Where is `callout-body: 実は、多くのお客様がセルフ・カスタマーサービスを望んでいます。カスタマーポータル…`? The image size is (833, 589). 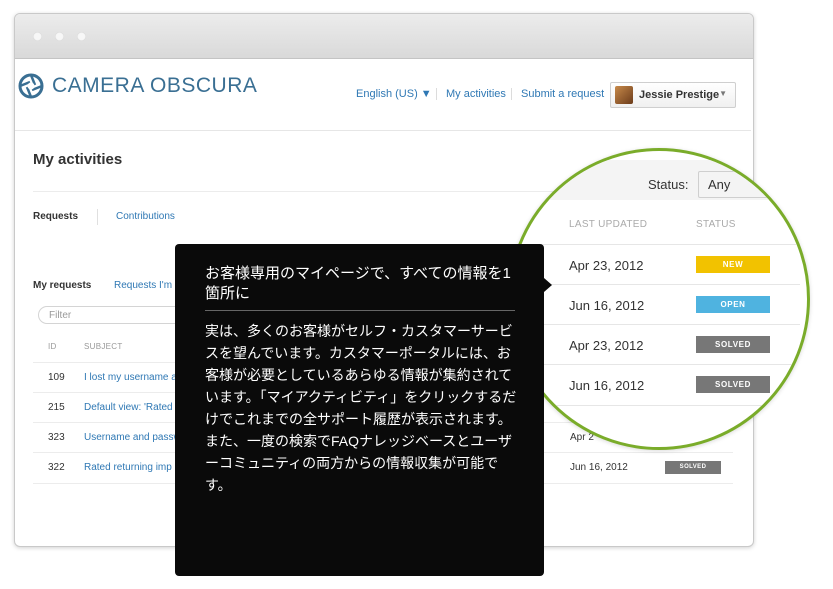
callout-body: 実は、多くのお客様がセルフ・カスタマーサービスを望んでいます。カスタマーポータル… is located at coordinates (361, 408).